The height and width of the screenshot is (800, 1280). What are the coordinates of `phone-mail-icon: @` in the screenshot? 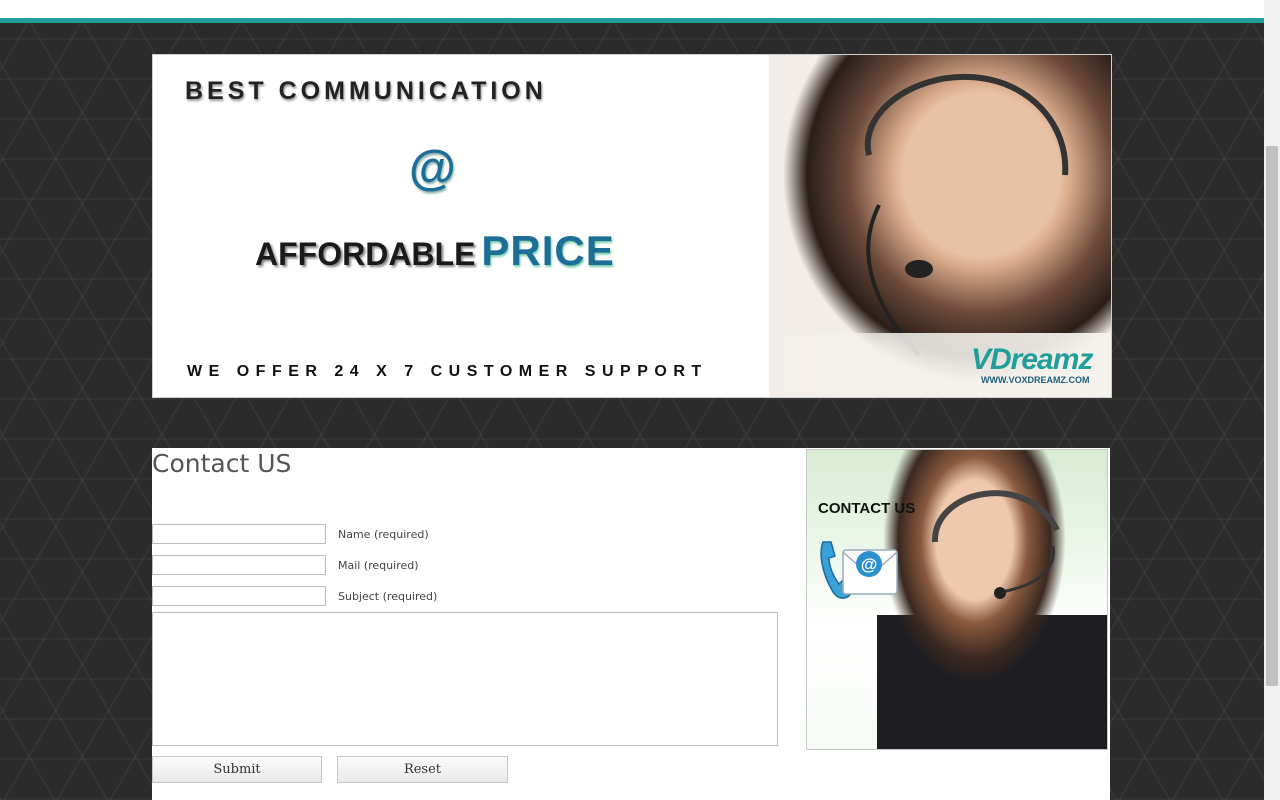 It's located at (859, 580).